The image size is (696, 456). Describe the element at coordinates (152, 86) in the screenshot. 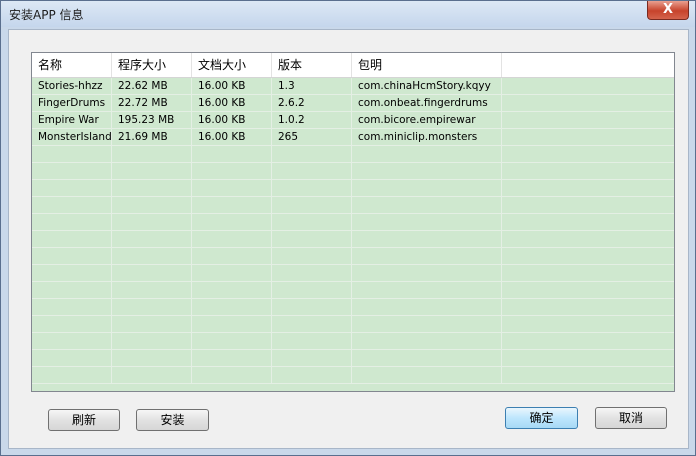

I see `cell-program-size: 22.62 MB` at that location.